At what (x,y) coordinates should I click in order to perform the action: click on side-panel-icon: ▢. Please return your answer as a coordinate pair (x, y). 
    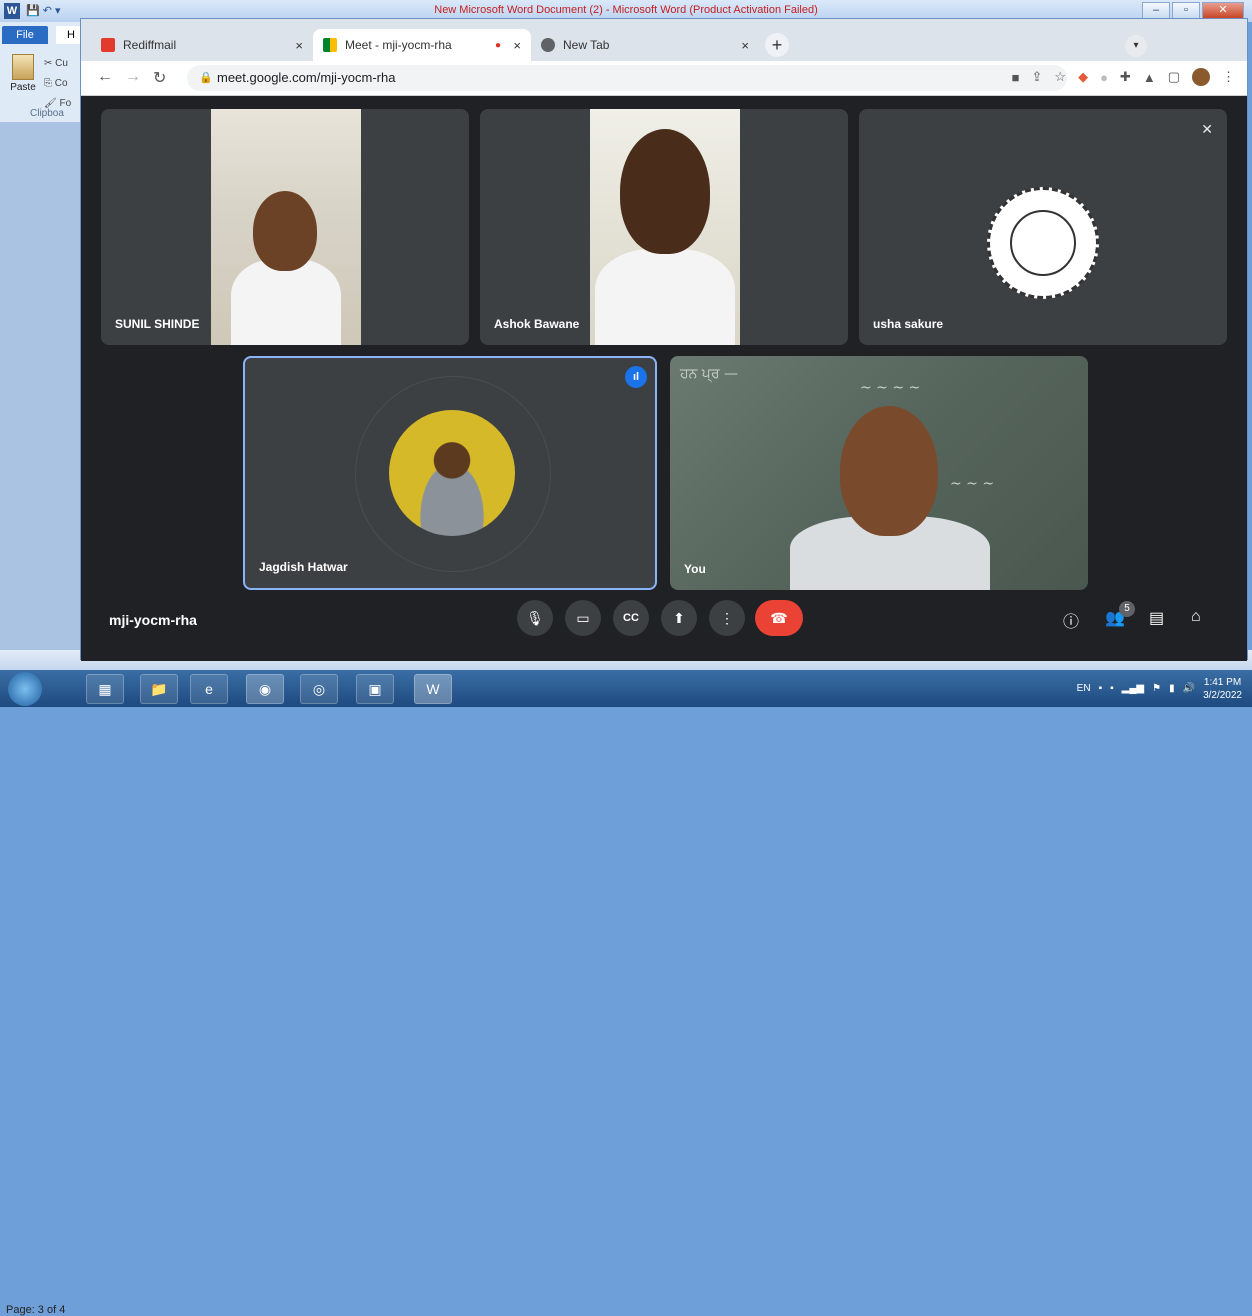
    Looking at the image, I should click on (1174, 77).